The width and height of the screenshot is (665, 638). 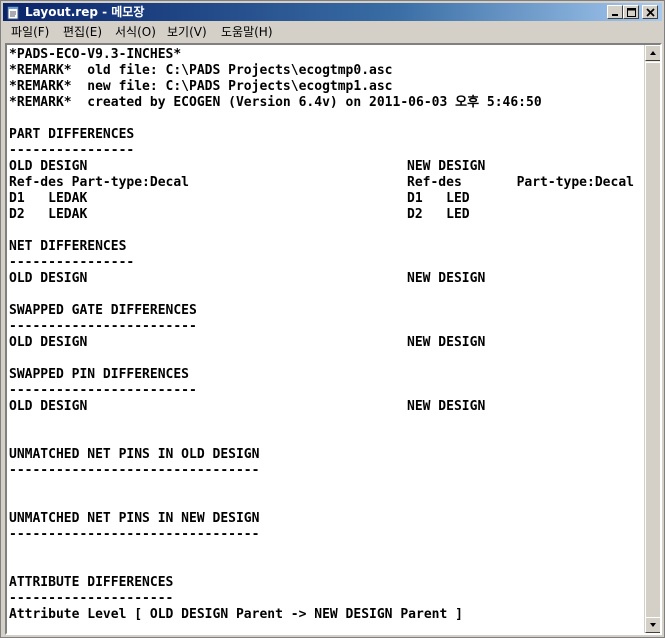 I want to click on maximize-icon, so click(x=631, y=12).